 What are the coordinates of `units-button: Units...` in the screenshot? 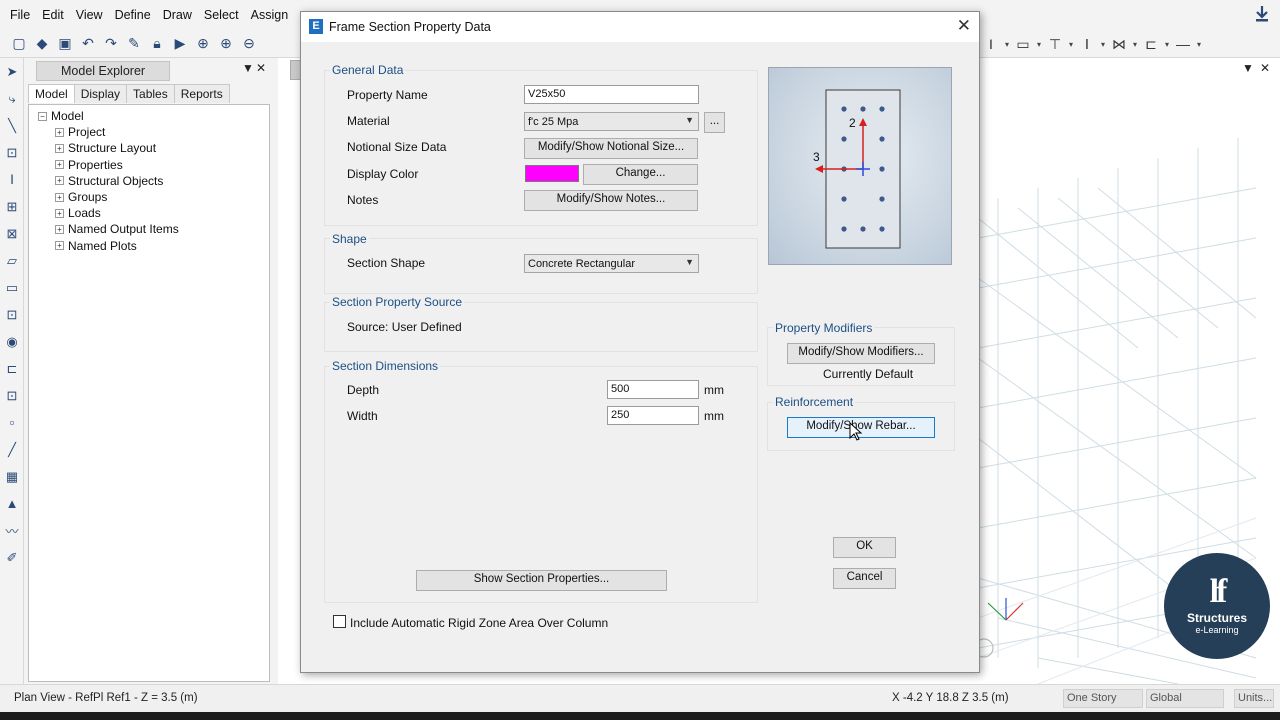 It's located at (1254, 698).